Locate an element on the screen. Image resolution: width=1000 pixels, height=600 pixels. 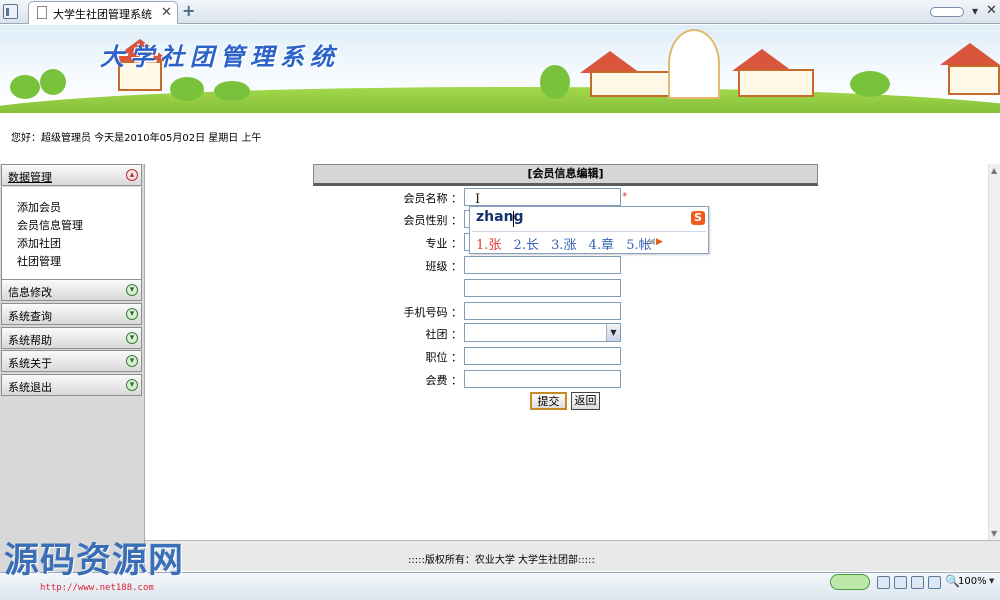
ime-candidate-popup: zhang S 1.张 2.长 3.涨 4.章 5.帐 ◀ ▶ is located at coordinates (589, 230).